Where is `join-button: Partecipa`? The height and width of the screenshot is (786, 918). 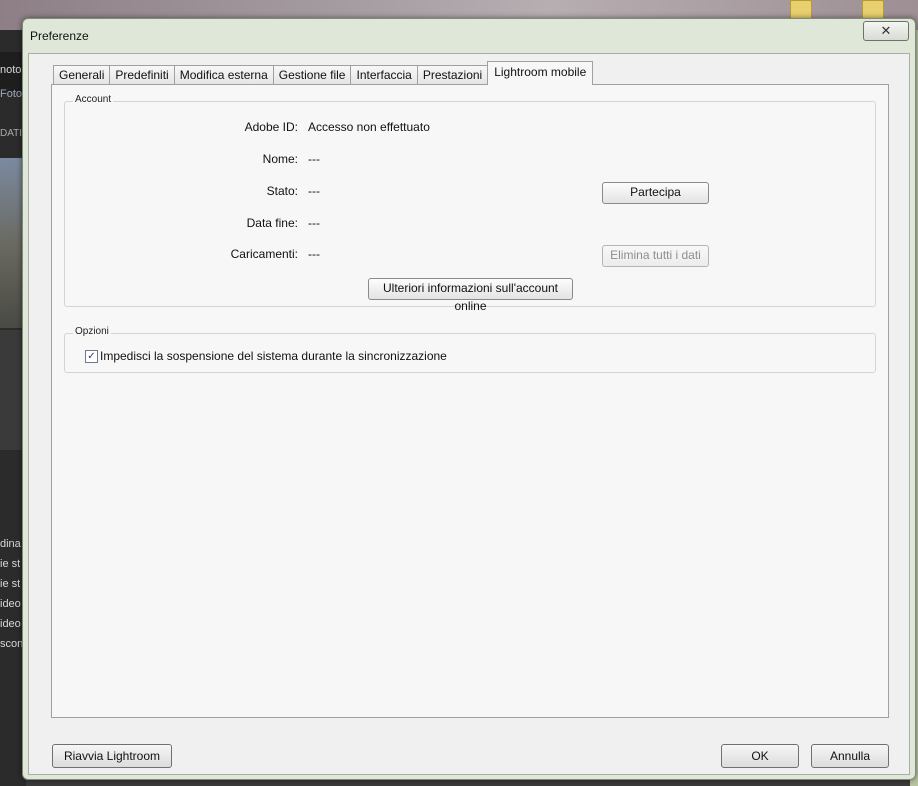
join-button: Partecipa is located at coordinates (655, 193).